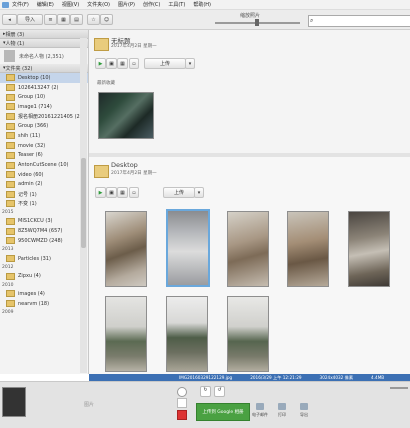  Describe the element at coordinates (44, 204) in the screenshot. I see `sidebar-item-folder: 不变 (1)` at that location.